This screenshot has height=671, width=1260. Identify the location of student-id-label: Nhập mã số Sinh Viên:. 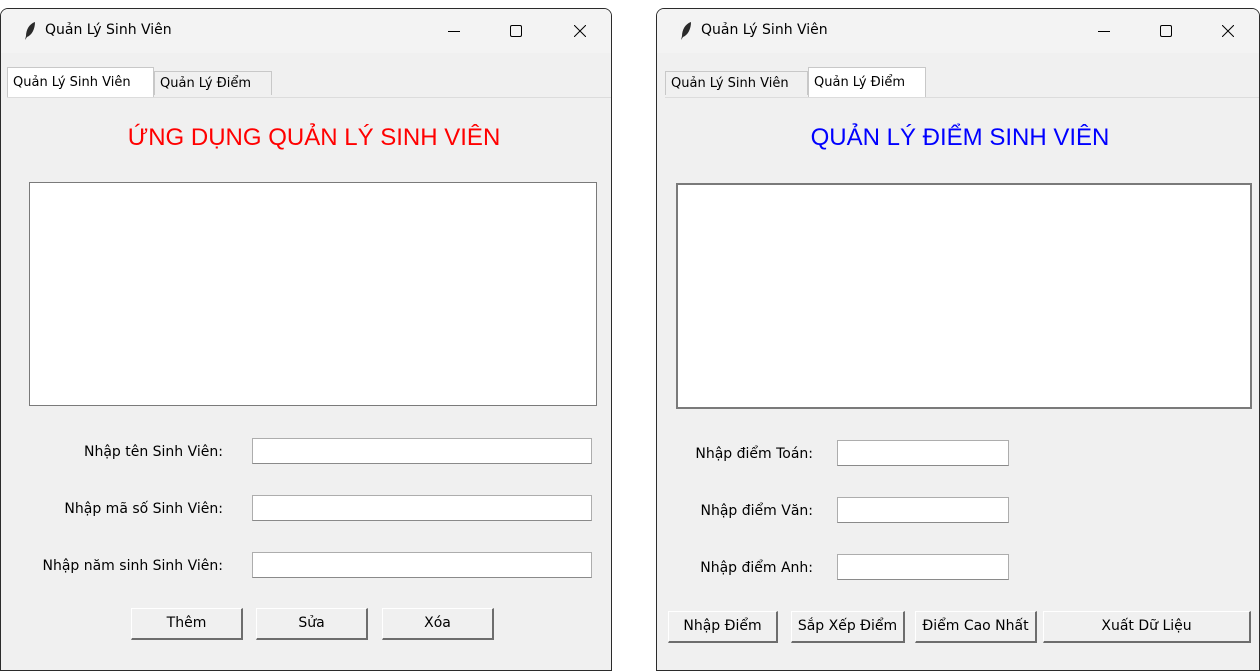
(143, 509).